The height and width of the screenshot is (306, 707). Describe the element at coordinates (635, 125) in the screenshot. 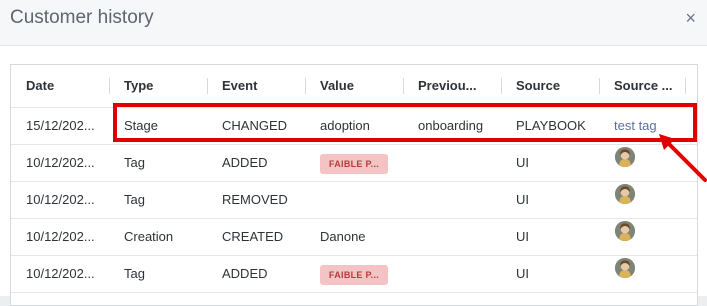

I see `source-by-link: test tag` at that location.